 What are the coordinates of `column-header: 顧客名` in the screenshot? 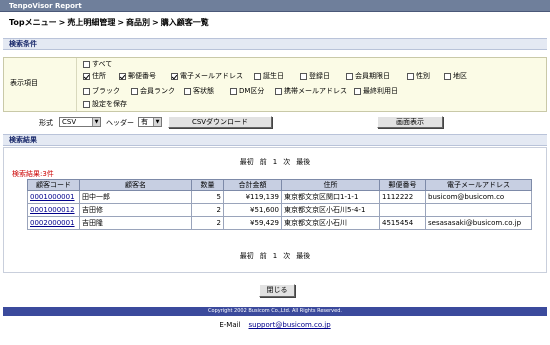 It's located at (135, 185).